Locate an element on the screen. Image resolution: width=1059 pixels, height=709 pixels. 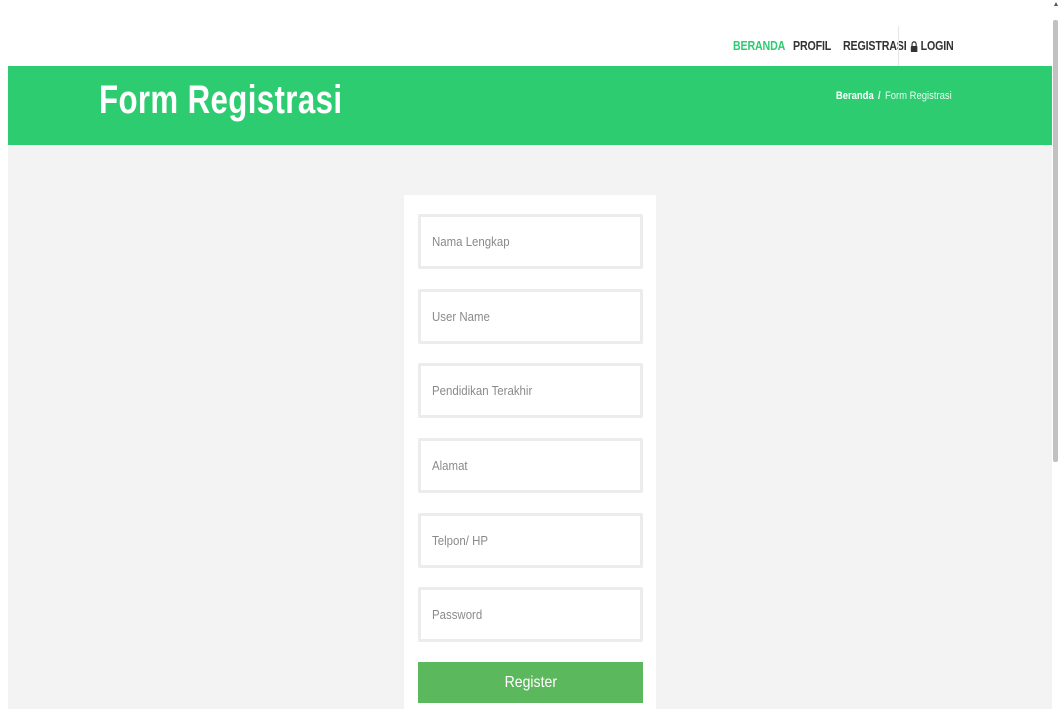
breadcrumb: Beranda / Form Registrasi is located at coordinates (894, 96).